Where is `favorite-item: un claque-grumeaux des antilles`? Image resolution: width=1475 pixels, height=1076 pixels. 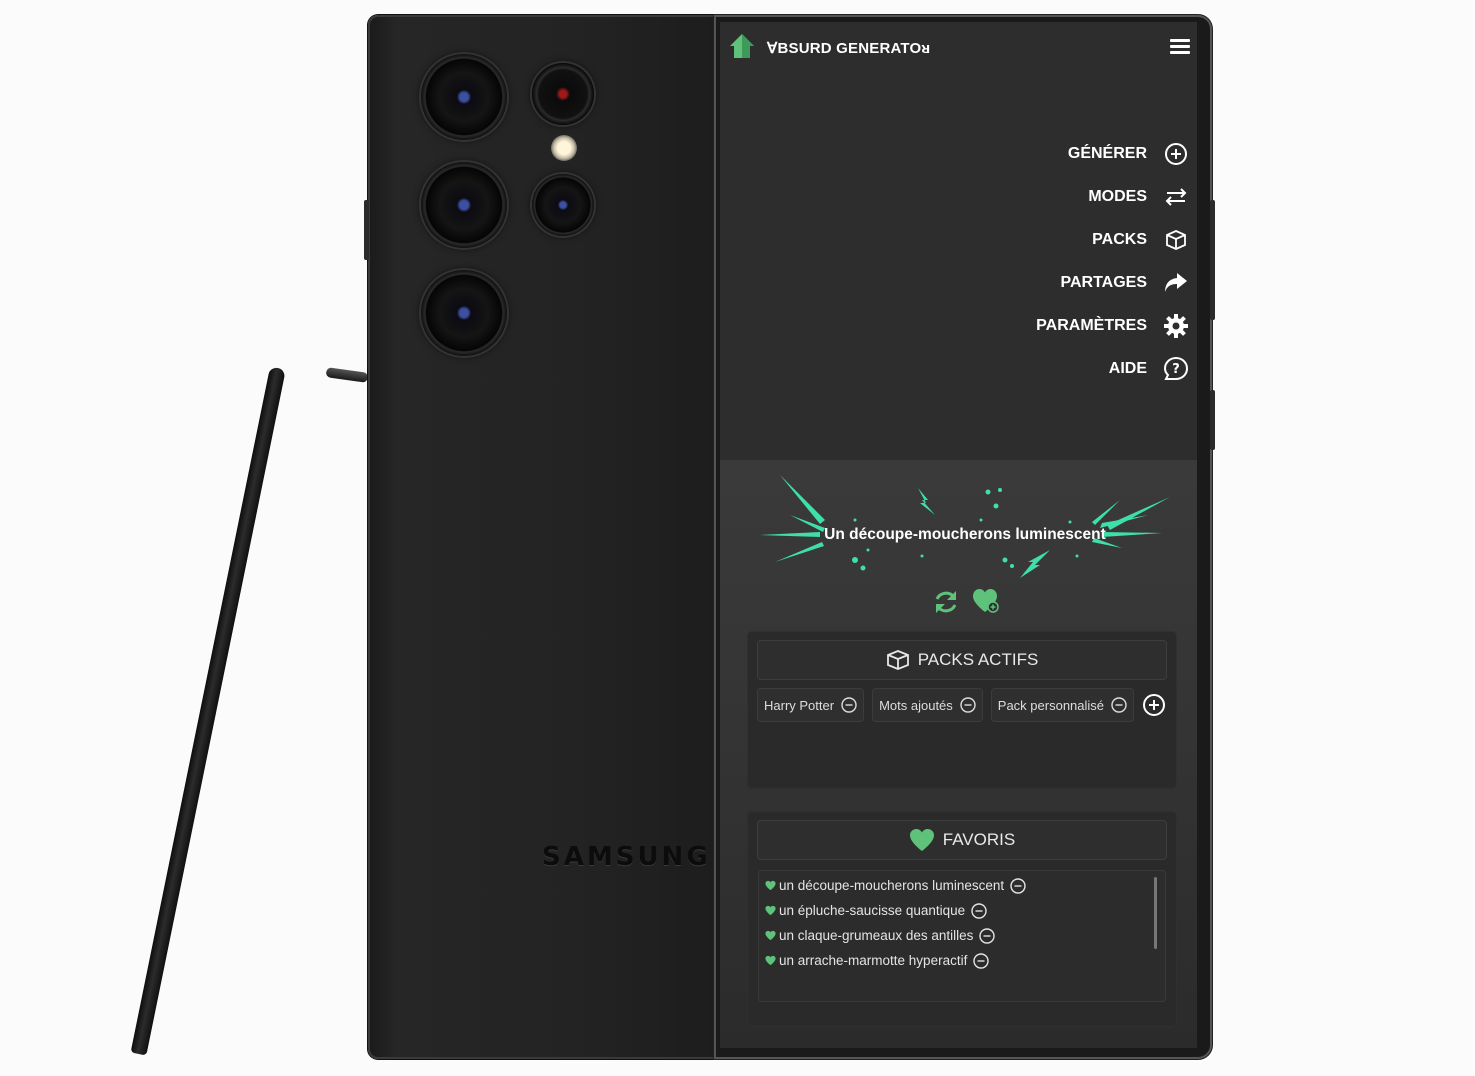
favorite-item: un claque-grumeaux des antilles is located at coordinates (962, 935).